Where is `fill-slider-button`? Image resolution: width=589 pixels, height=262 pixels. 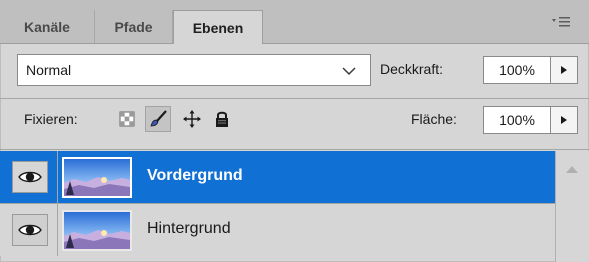 fill-slider-button is located at coordinates (564, 120).